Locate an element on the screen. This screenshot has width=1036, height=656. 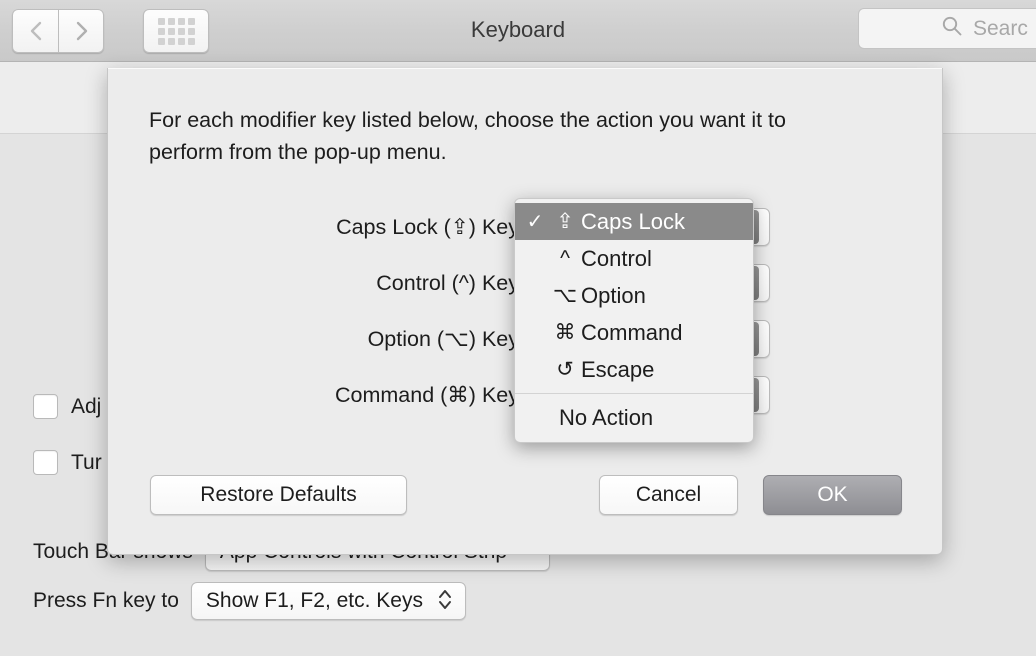
menu-item-caps-lock: ✓ ⇪ Caps Lock is located at coordinates (634, 221).